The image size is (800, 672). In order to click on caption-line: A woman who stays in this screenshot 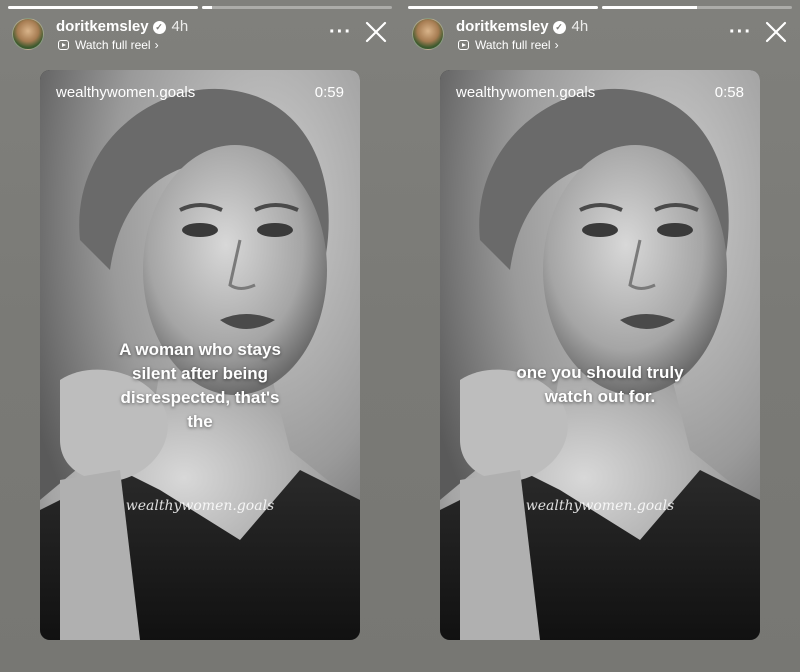, I will do `click(200, 349)`.